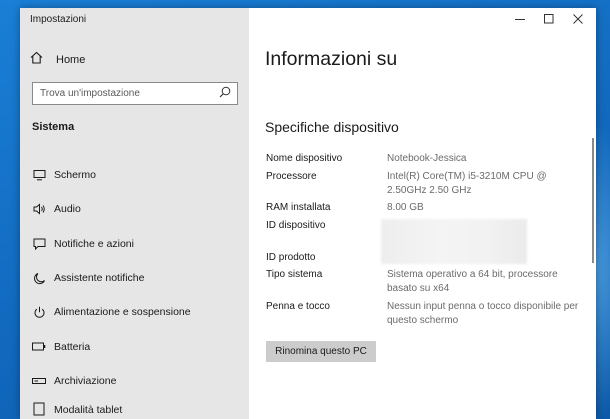  I want to click on sidebar-item-notifiche: Notifiche e azioni, so click(134, 244).